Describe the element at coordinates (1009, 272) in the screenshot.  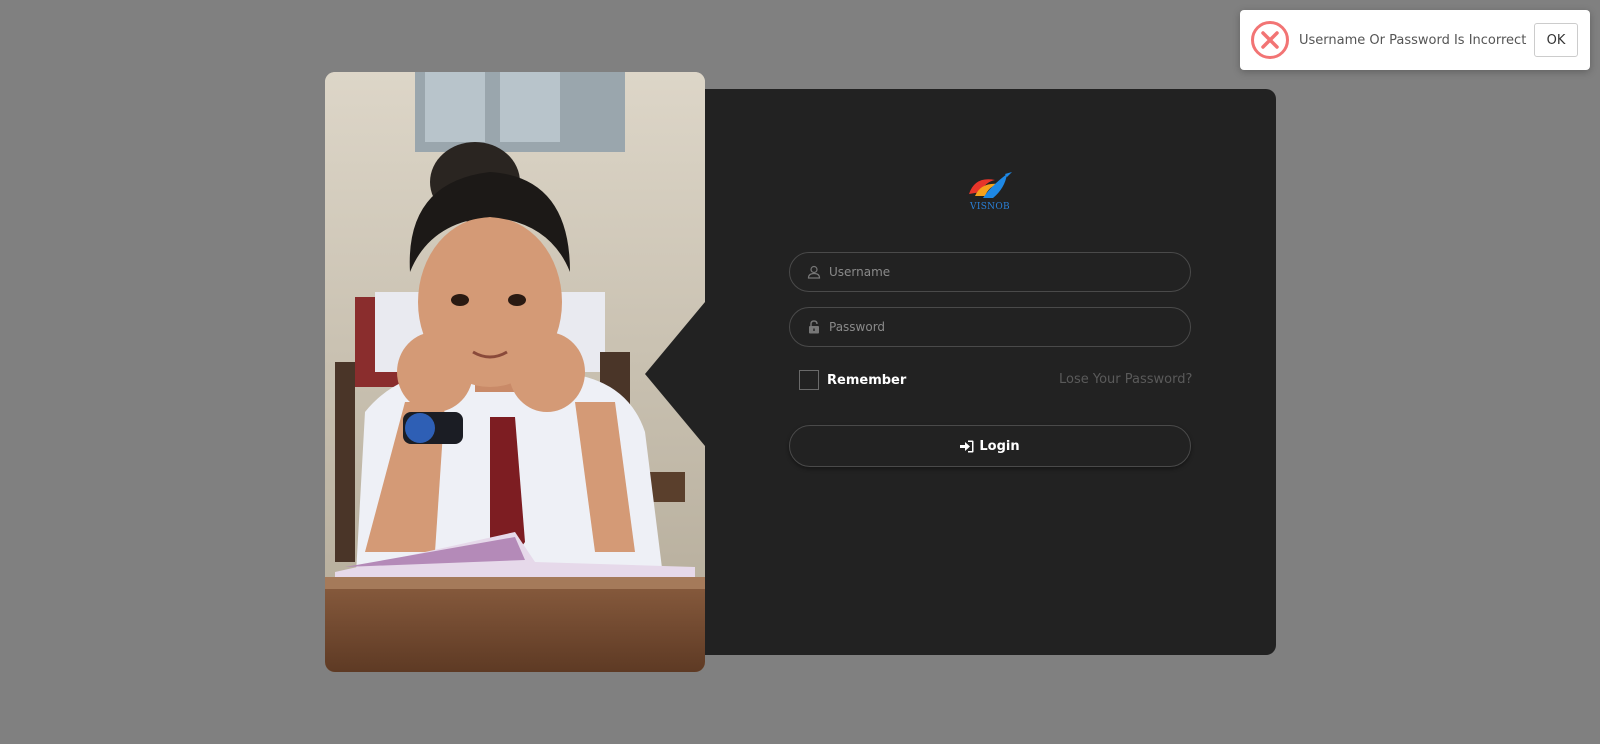
I see `username-input` at that location.